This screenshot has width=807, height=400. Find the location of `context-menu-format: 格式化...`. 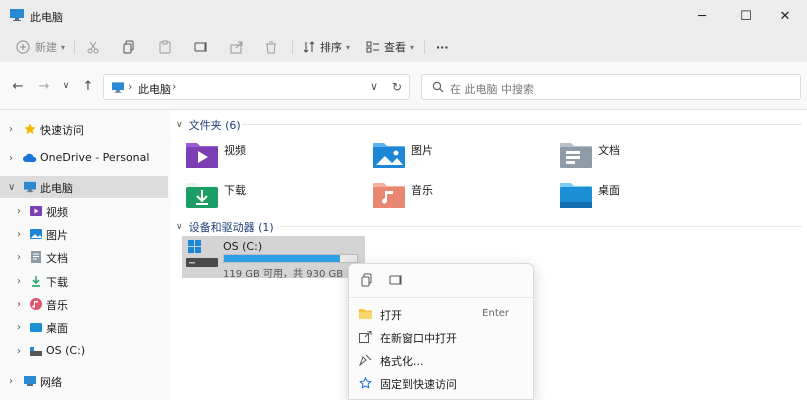

context-menu-format: 格式化... is located at coordinates (442, 360).